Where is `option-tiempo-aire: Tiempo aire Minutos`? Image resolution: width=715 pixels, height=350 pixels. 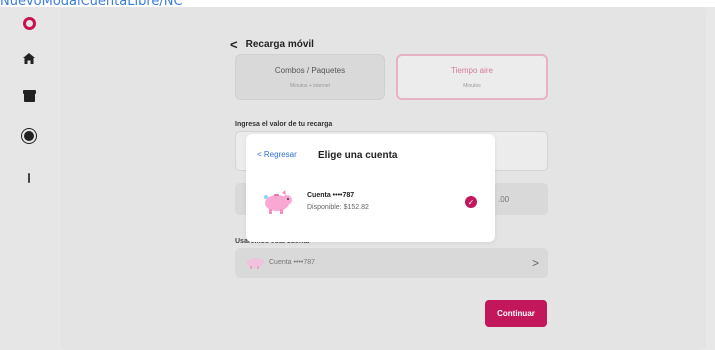
option-tiempo-aire: Tiempo aire Minutos is located at coordinates (472, 77).